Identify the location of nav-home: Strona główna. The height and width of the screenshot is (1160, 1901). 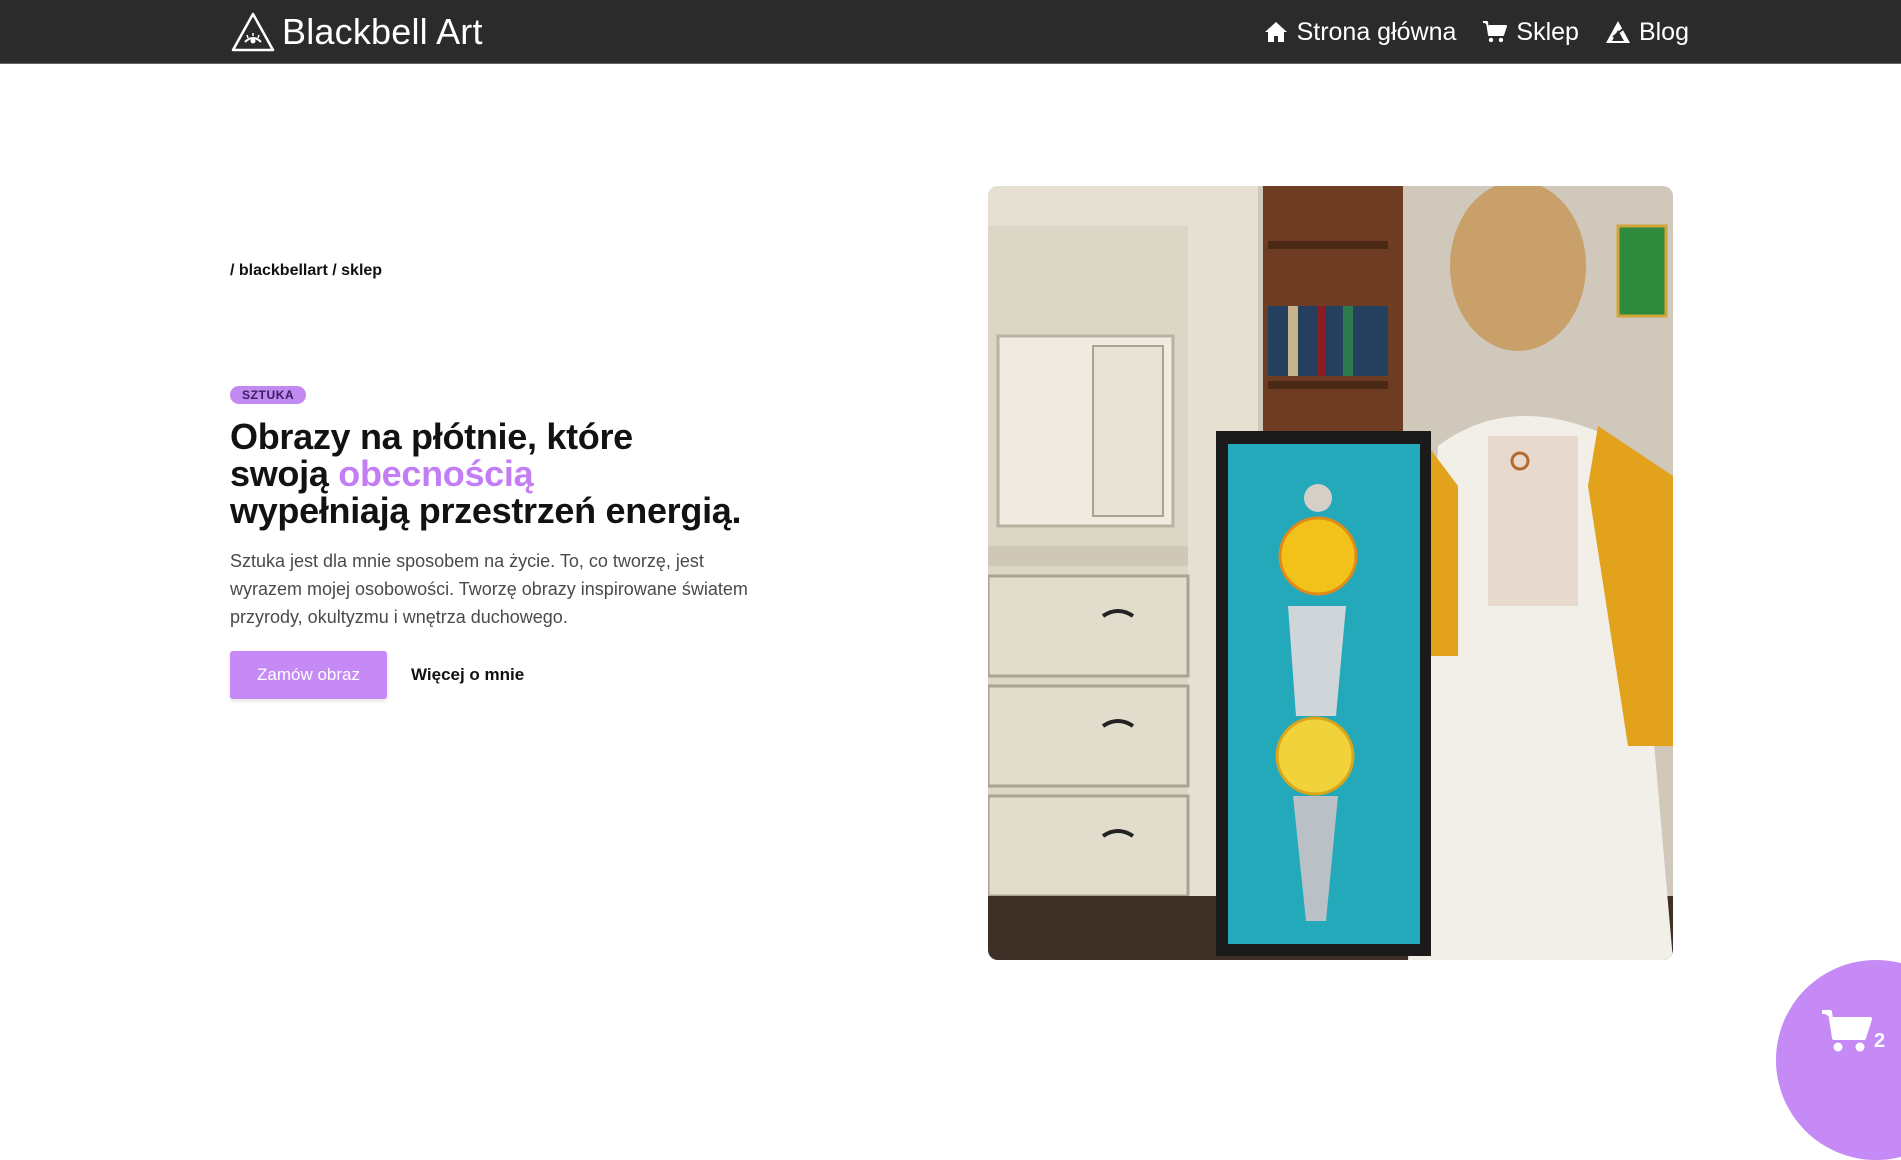
(1360, 32).